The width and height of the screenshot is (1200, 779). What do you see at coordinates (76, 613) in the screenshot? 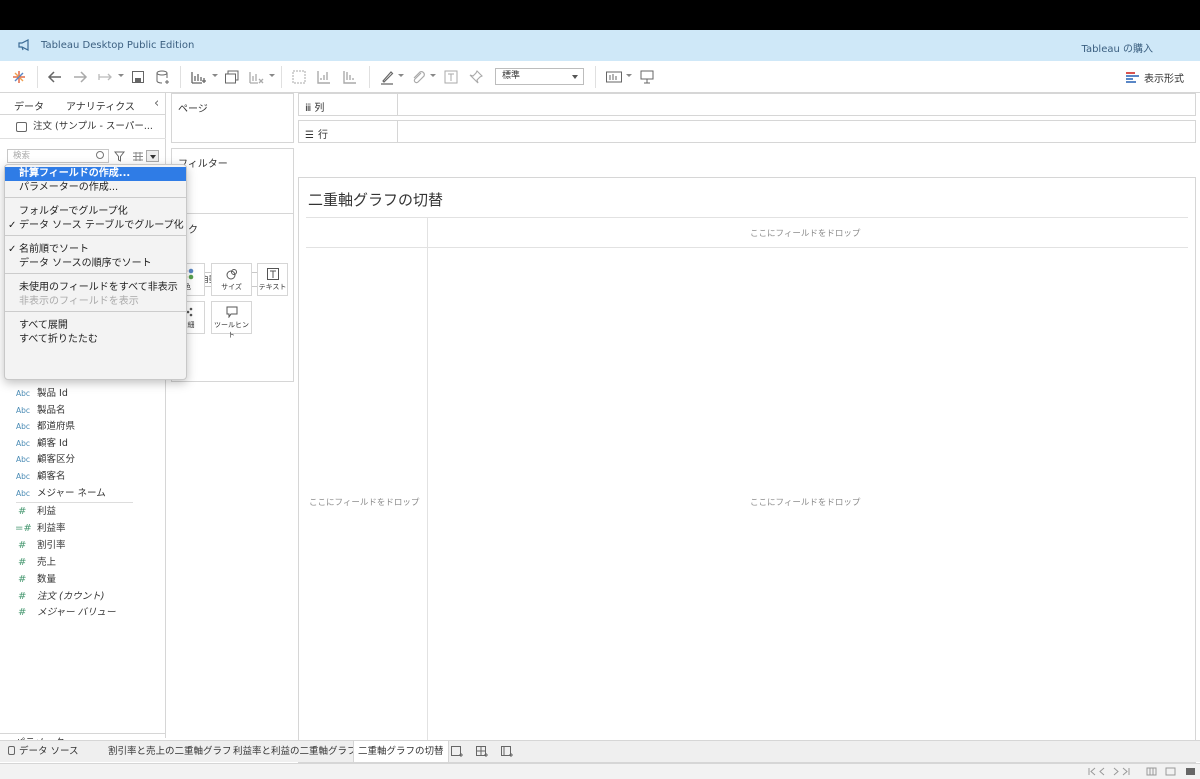
I see `field-name: メジャー バリュー` at bounding box center [76, 613].